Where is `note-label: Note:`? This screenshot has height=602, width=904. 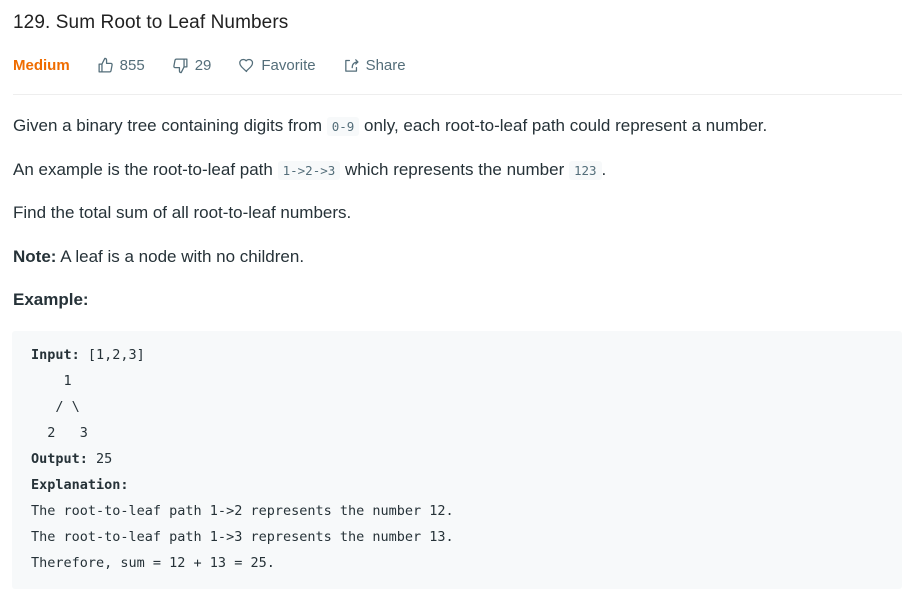 note-label: Note: is located at coordinates (35, 256).